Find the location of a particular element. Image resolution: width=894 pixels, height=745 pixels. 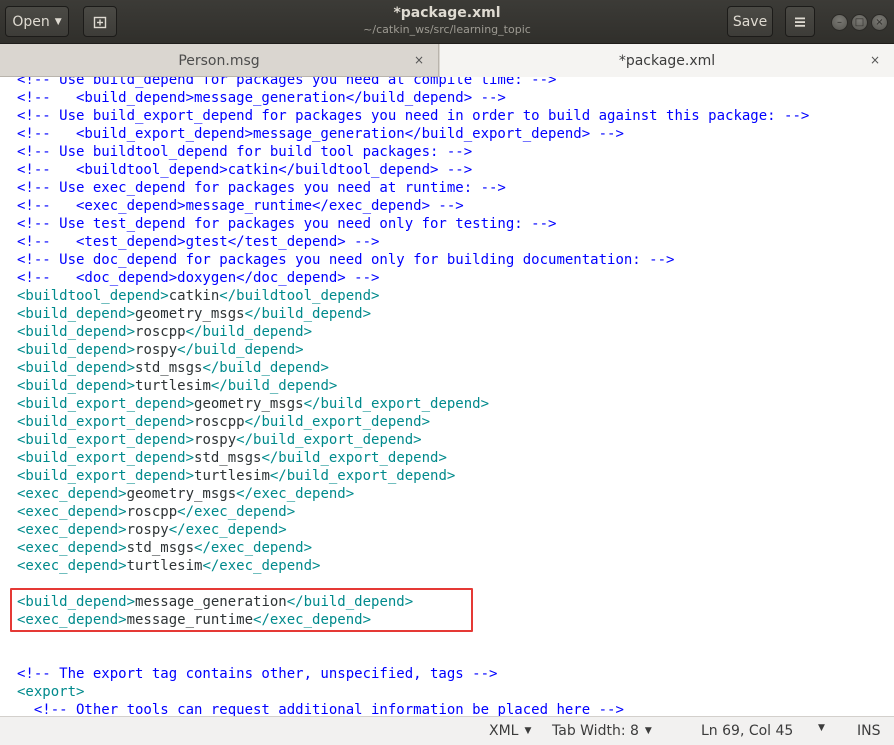

cursor-position: Ln 69, Col 45 is located at coordinates (747, 731).